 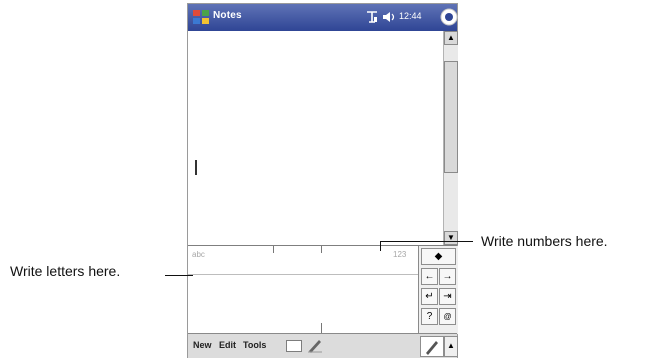 I want to click on zone-divider-top, so click(x=273, y=249).